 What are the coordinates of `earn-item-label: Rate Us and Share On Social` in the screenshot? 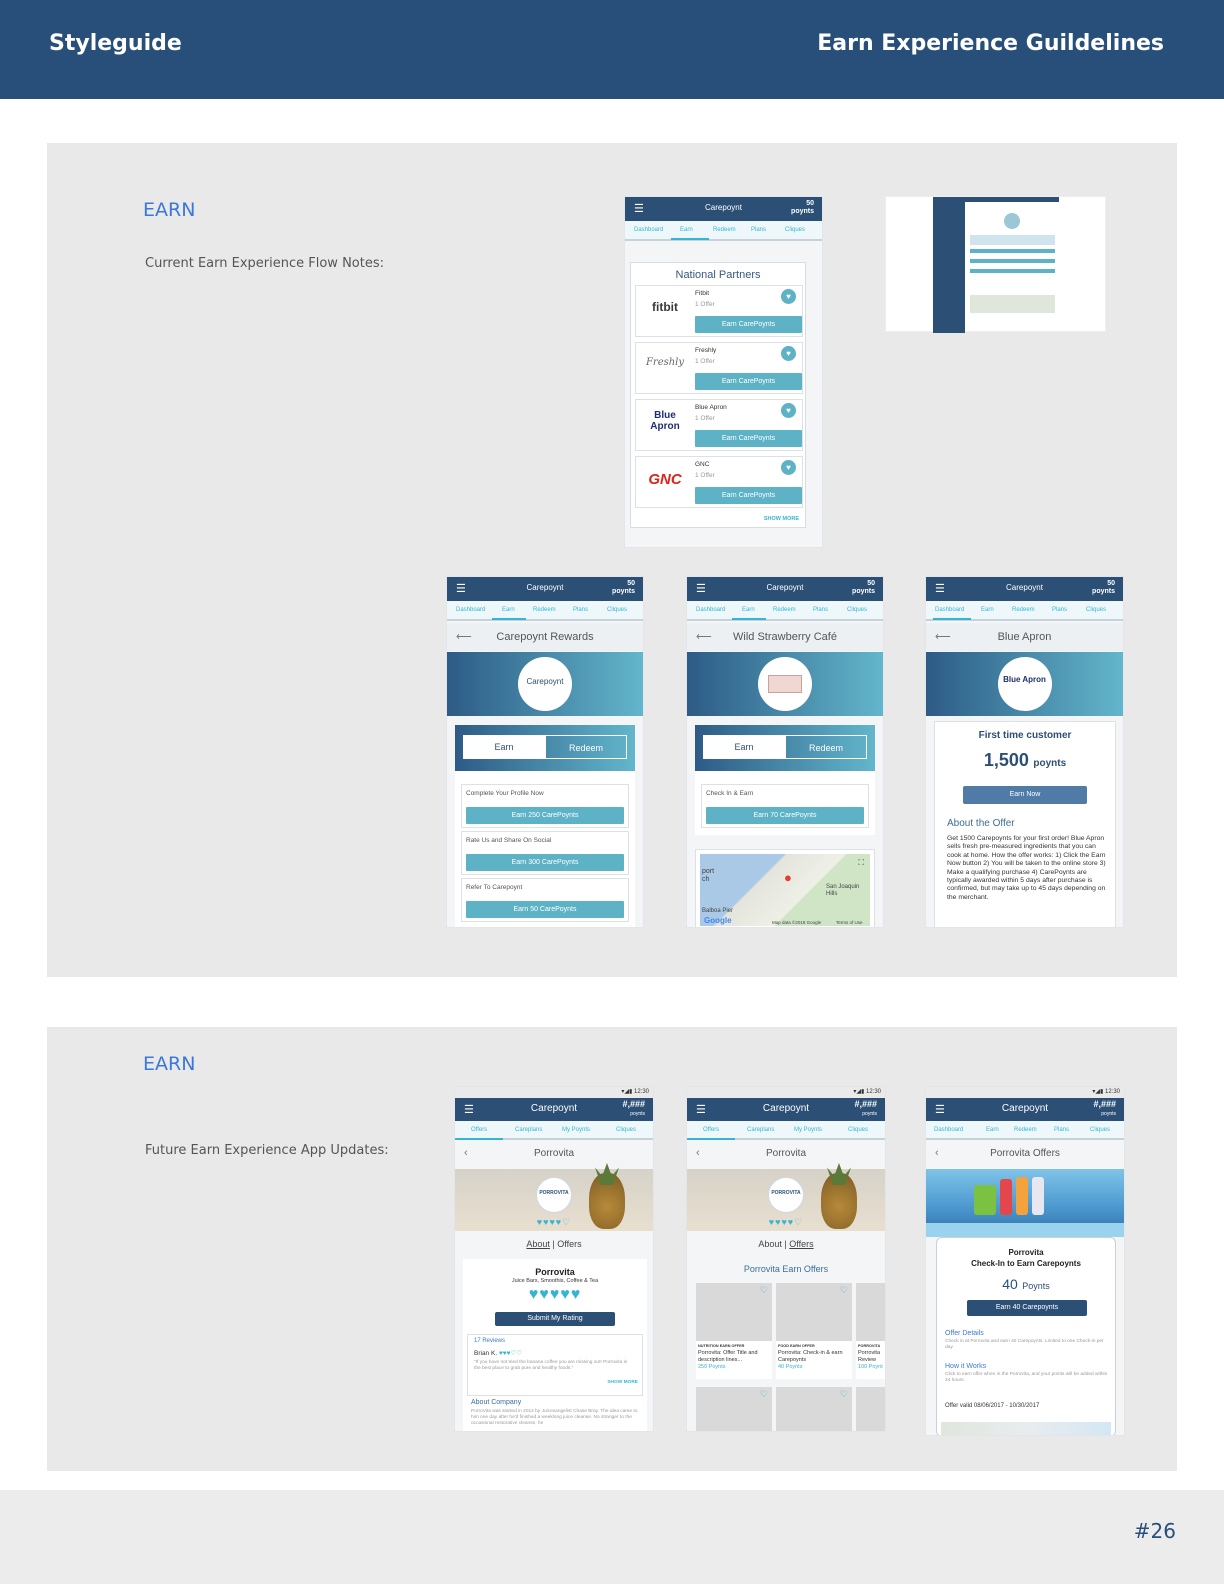 It's located at (509, 840).